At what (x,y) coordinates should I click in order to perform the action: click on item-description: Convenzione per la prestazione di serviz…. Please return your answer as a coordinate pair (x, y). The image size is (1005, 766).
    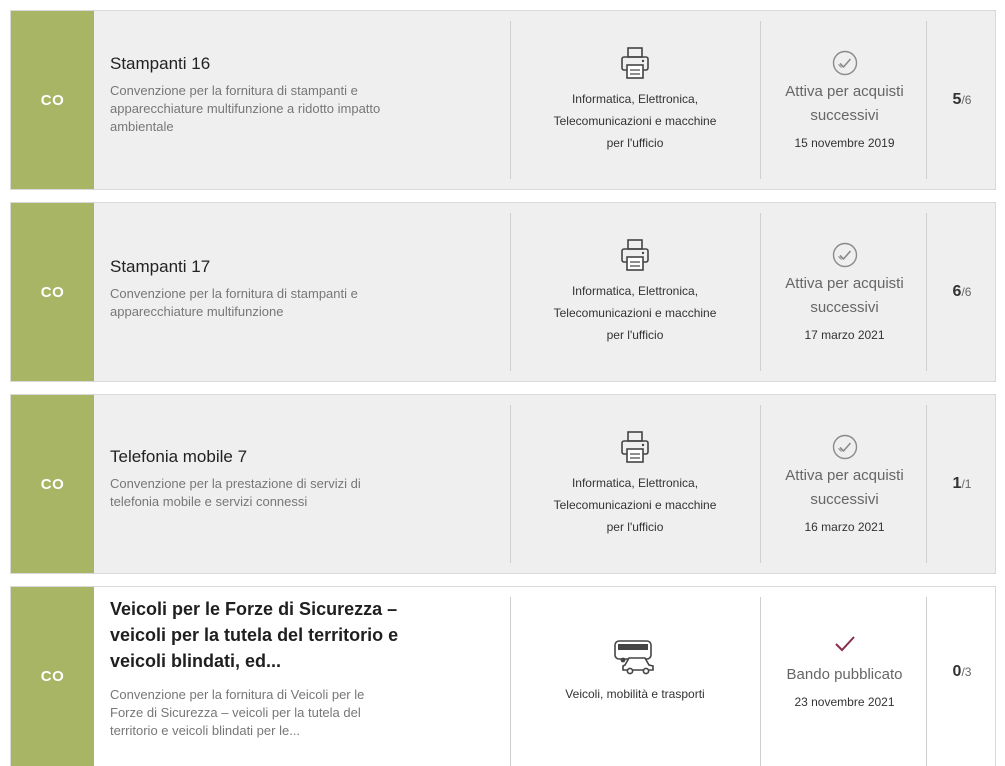
    Looking at the image, I should click on (235, 492).